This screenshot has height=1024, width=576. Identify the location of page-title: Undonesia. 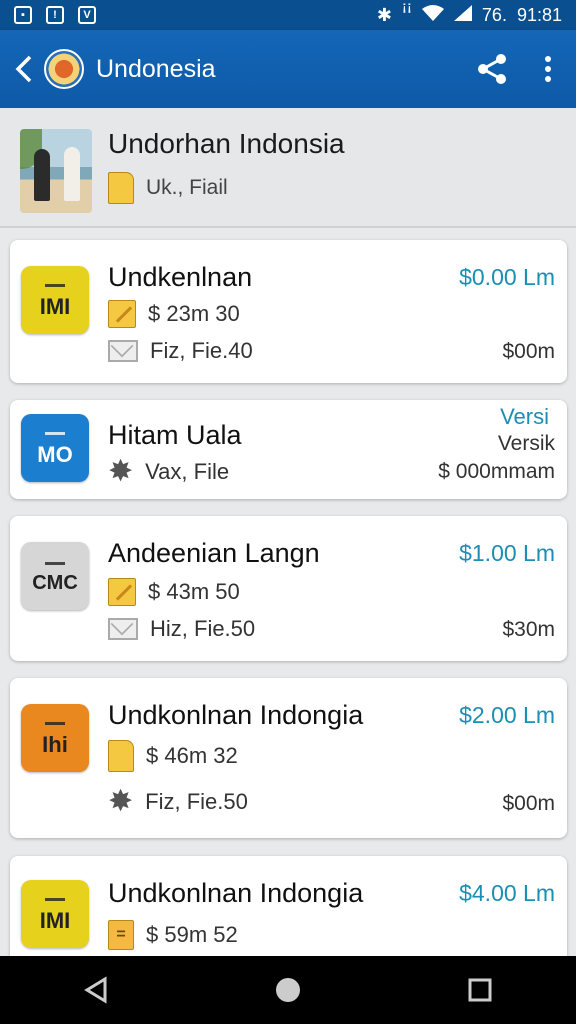
(156, 68).